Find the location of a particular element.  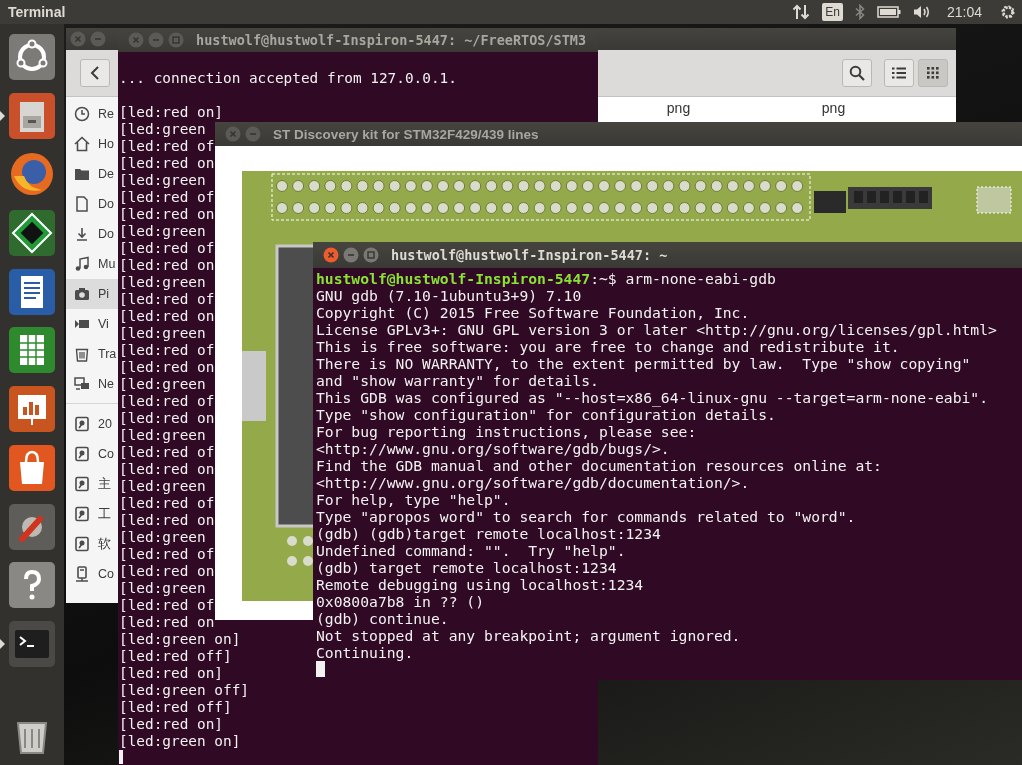

clock: 21:04 is located at coordinates (964, 12).